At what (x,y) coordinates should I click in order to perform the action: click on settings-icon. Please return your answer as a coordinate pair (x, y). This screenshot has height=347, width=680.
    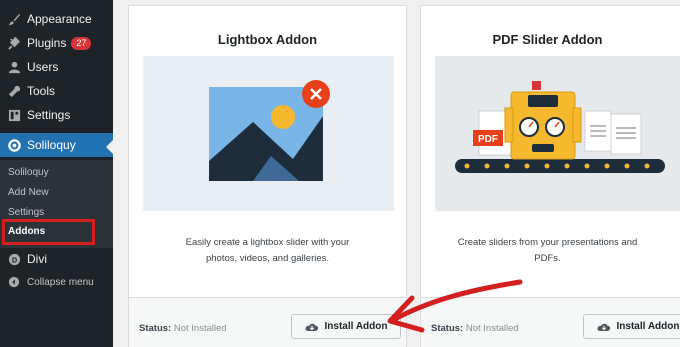
    Looking at the image, I should click on (14, 115).